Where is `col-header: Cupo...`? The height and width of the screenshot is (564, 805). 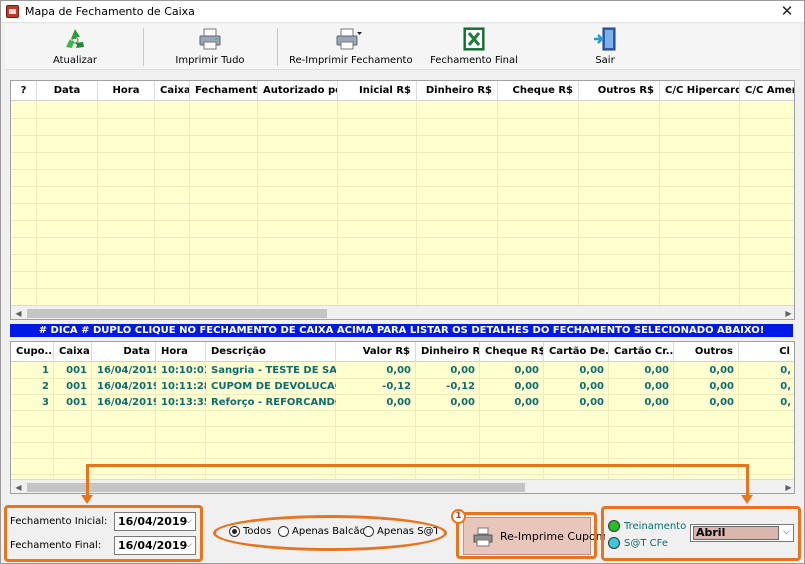 col-header: Cupo... is located at coordinates (32, 352).